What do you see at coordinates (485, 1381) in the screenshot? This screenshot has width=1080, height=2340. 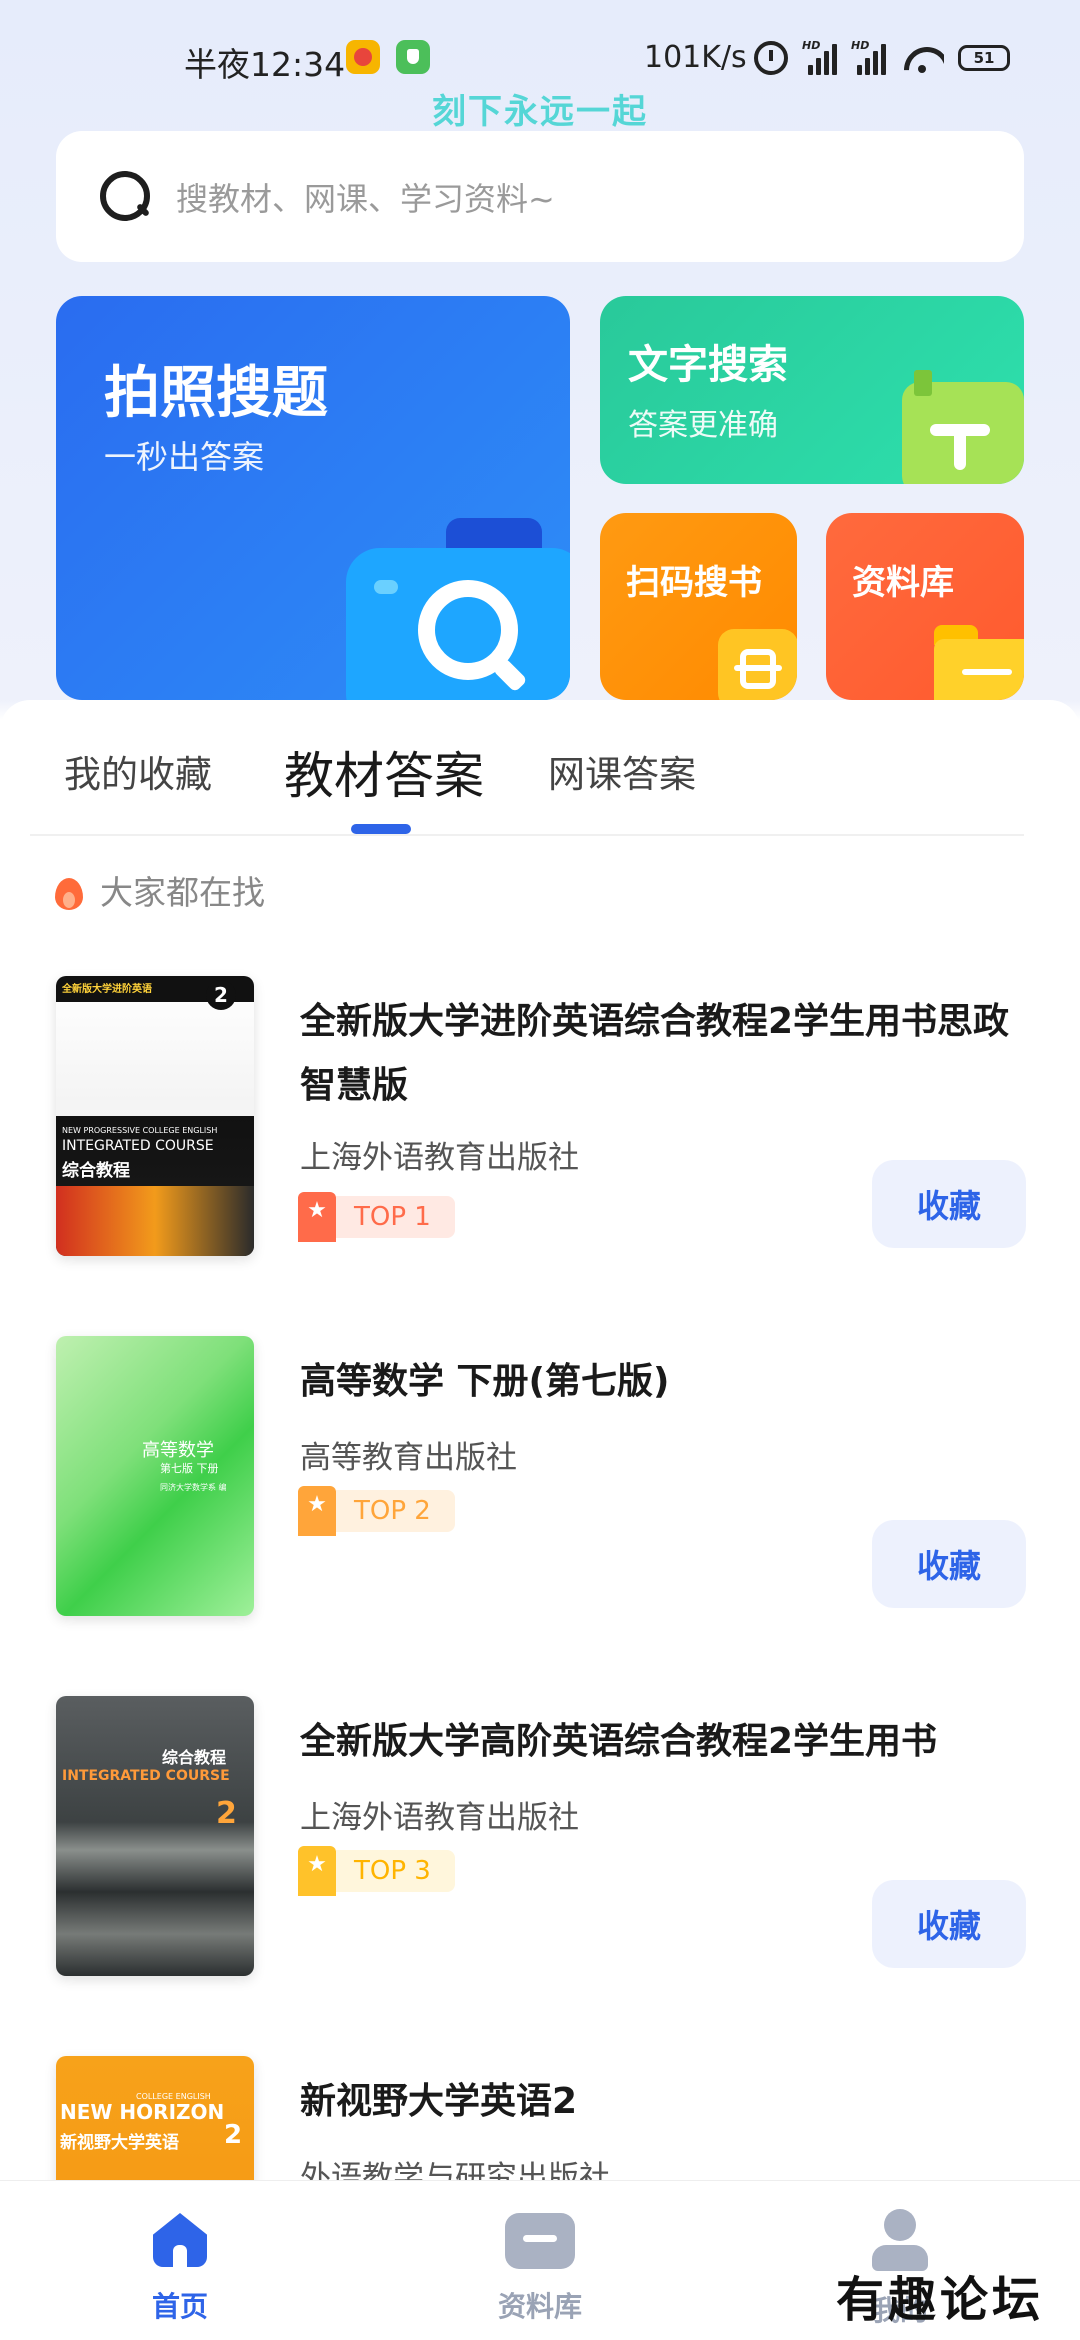 I see `book-title: 高等数学 下册(第七版)` at bounding box center [485, 1381].